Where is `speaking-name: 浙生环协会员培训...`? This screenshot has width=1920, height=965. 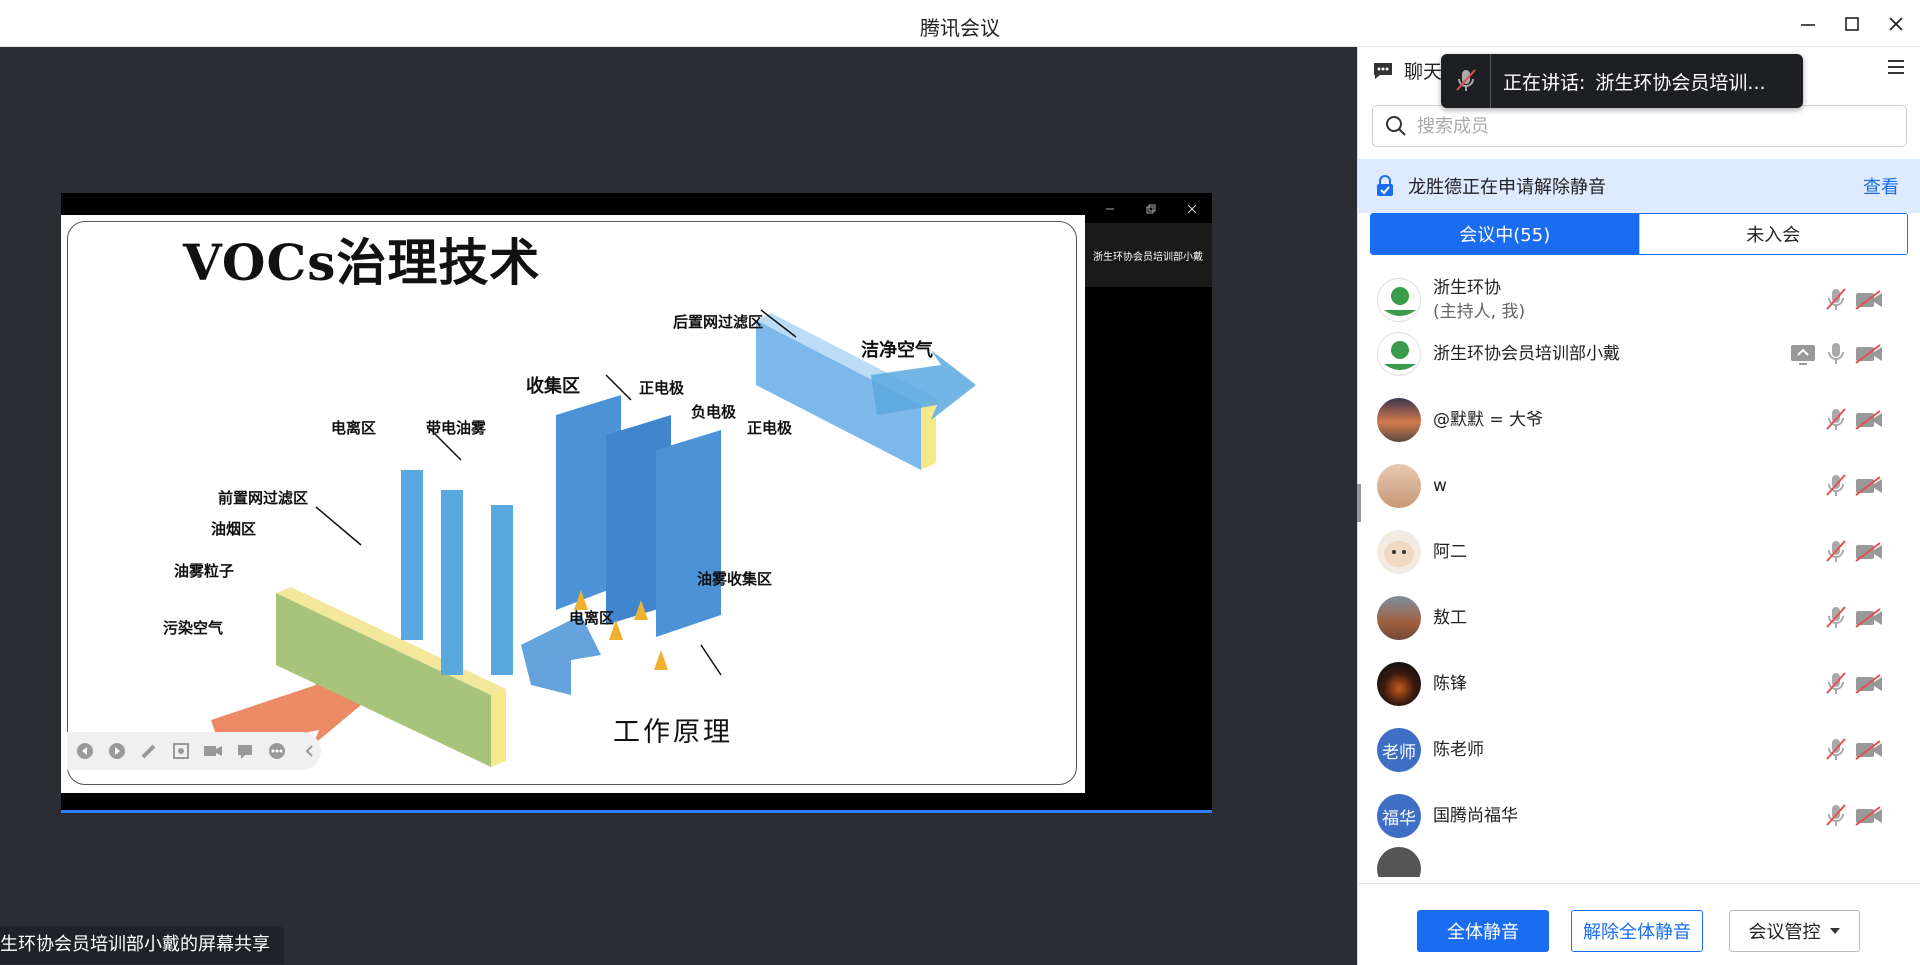
speaking-name: 浙生环协会员培训... is located at coordinates (1680, 82).